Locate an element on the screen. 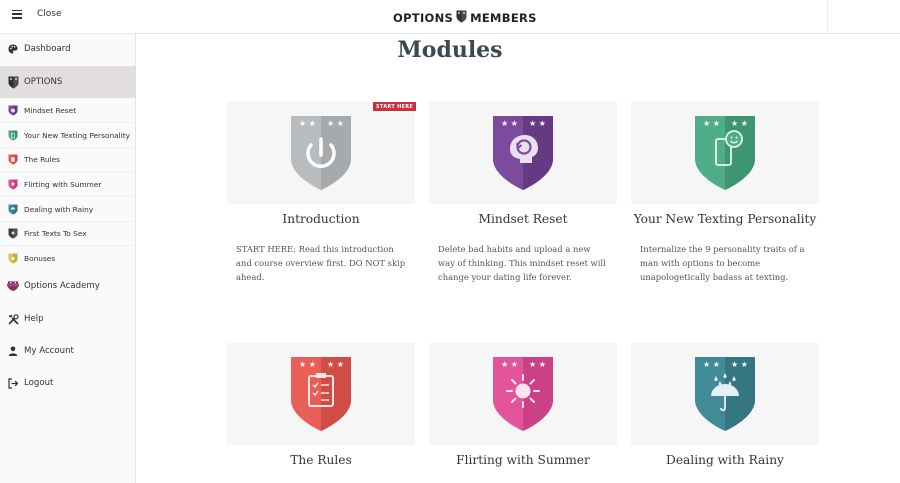 The image size is (900, 483). module-card-mindset-image: ★ ★ ★ ★ is located at coordinates (523, 153).